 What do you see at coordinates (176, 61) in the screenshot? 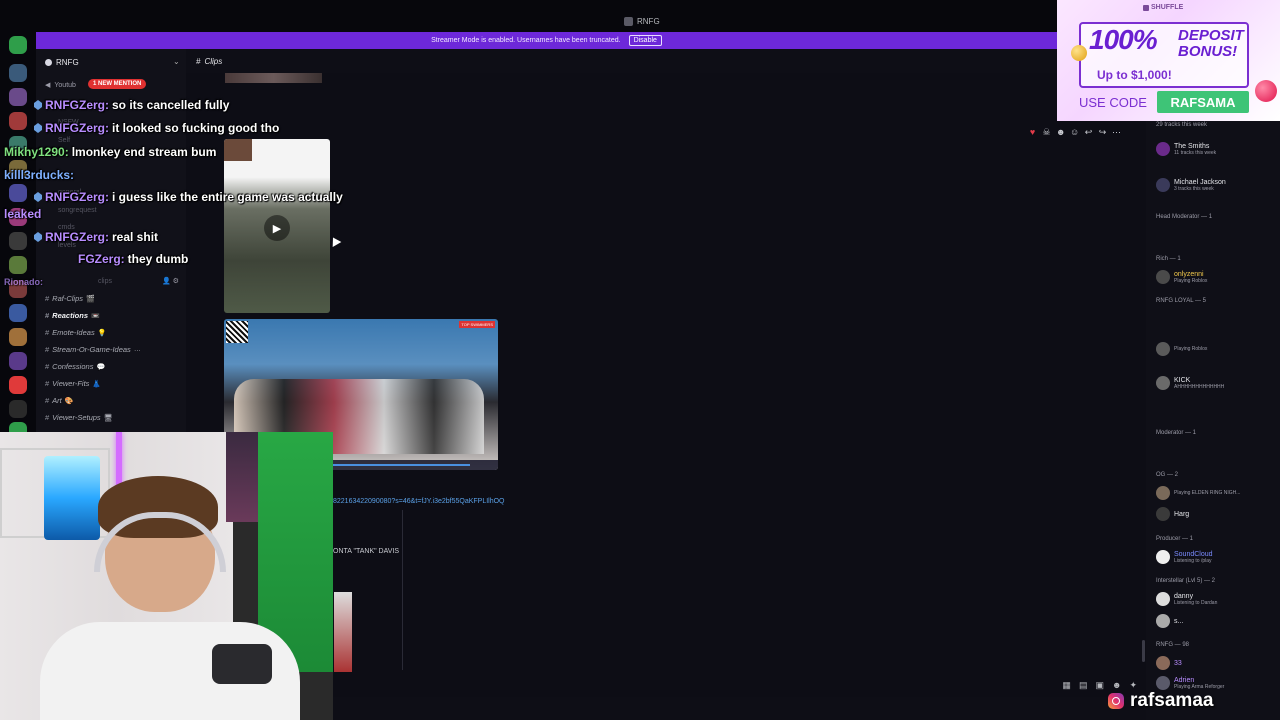
I see `chevron-down-icon: ⌄` at bounding box center [176, 61].